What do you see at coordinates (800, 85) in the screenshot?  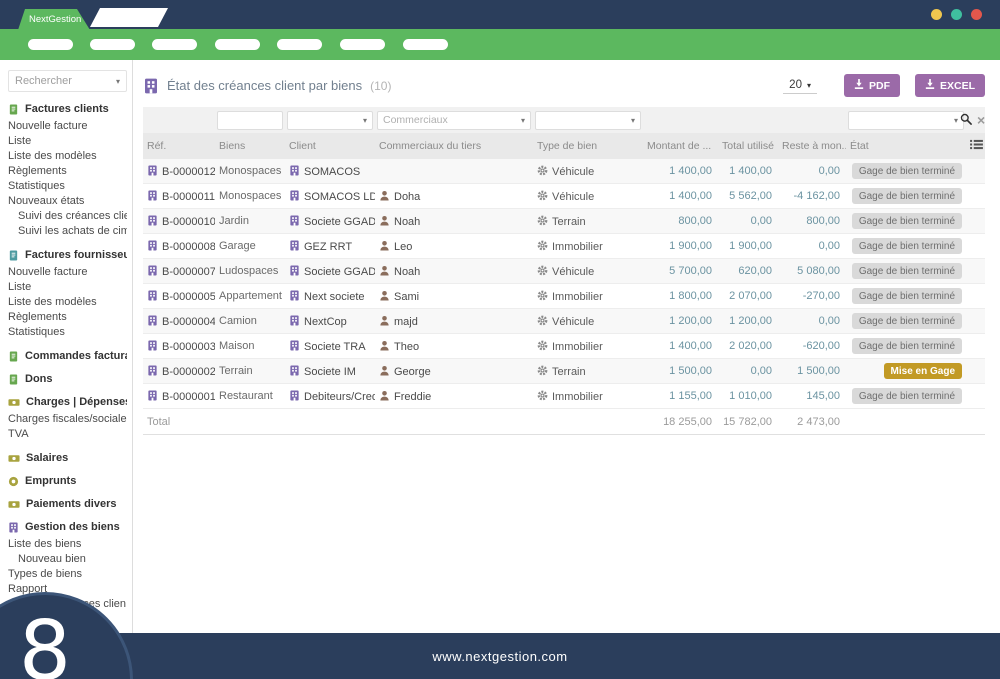 I see `page-size-select: 20 ▾` at bounding box center [800, 85].